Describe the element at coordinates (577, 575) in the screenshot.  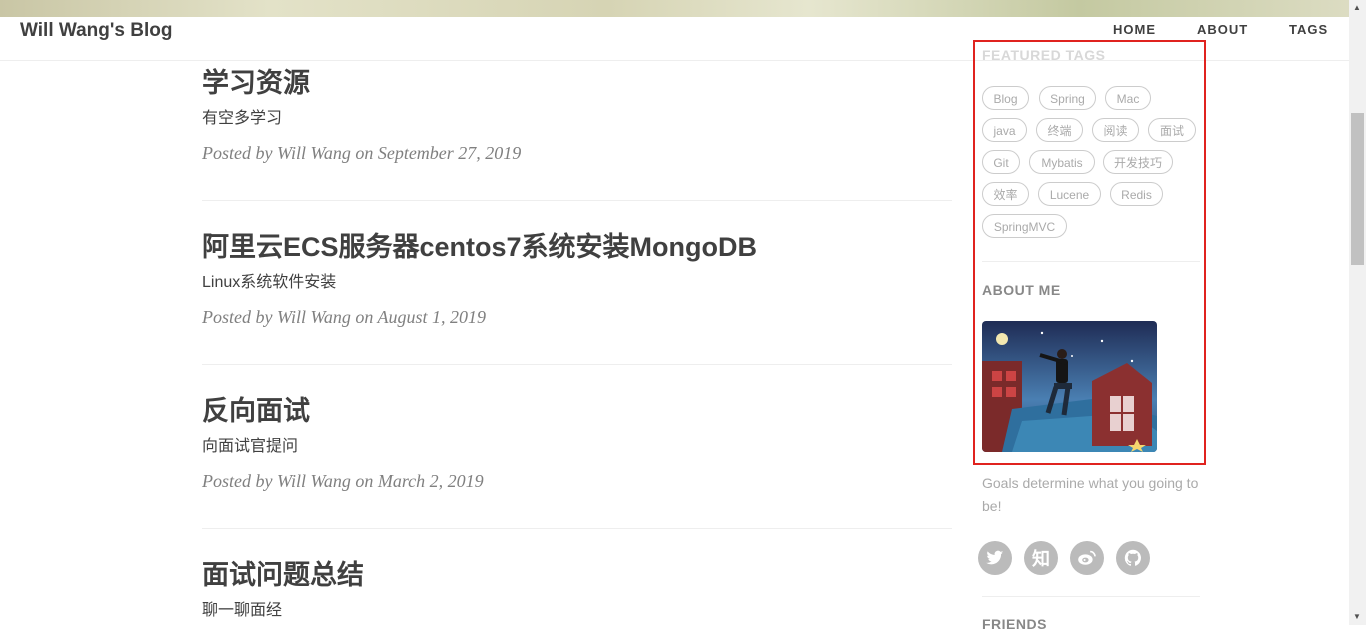
I see `post-title: 面试问题总结` at that location.